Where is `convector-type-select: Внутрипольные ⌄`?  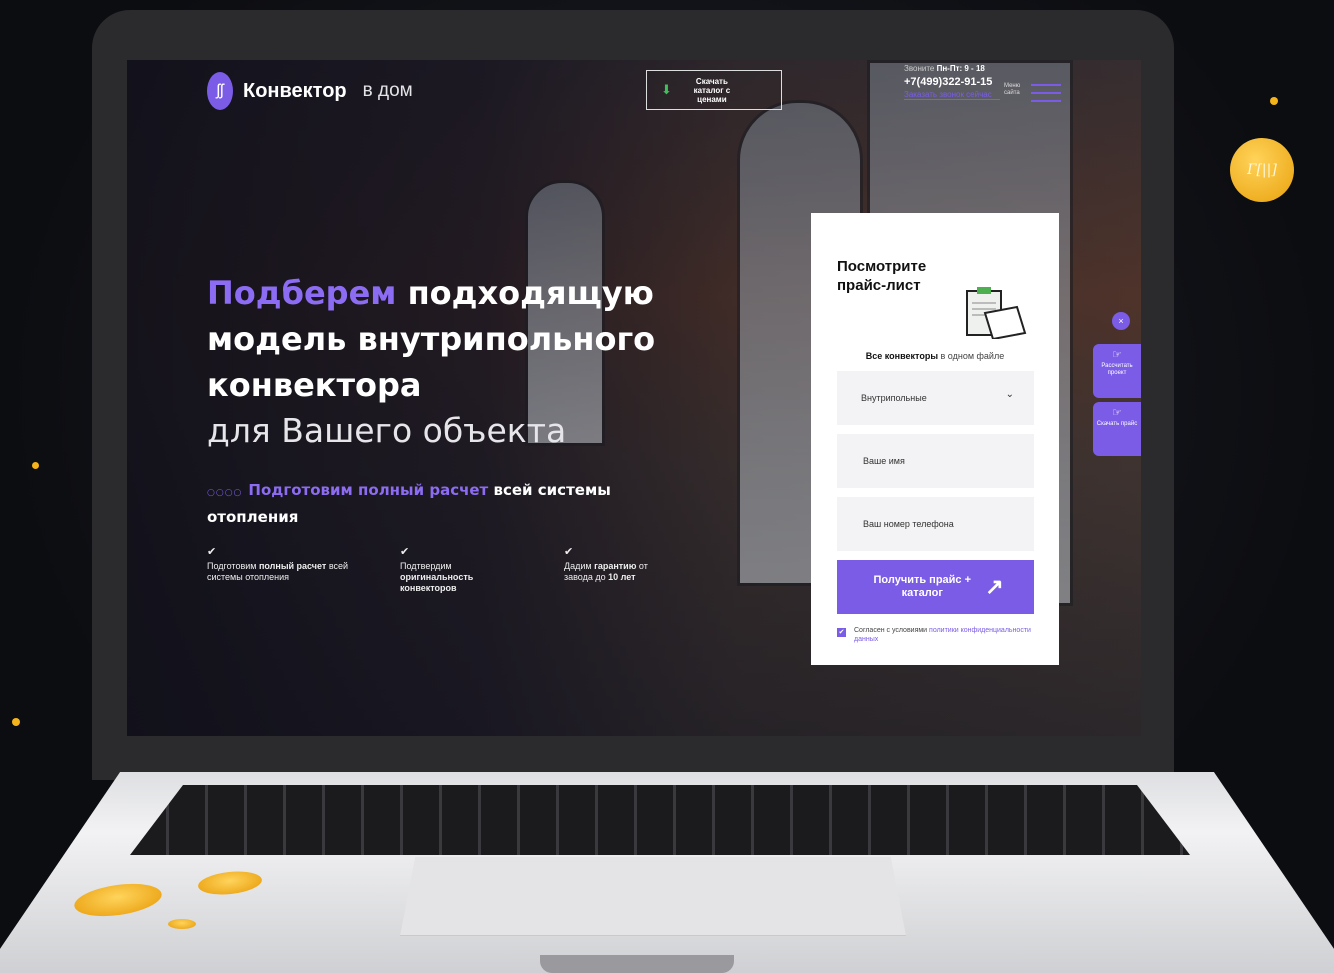 convector-type-select: Внутрипольные ⌄ is located at coordinates (935, 398).